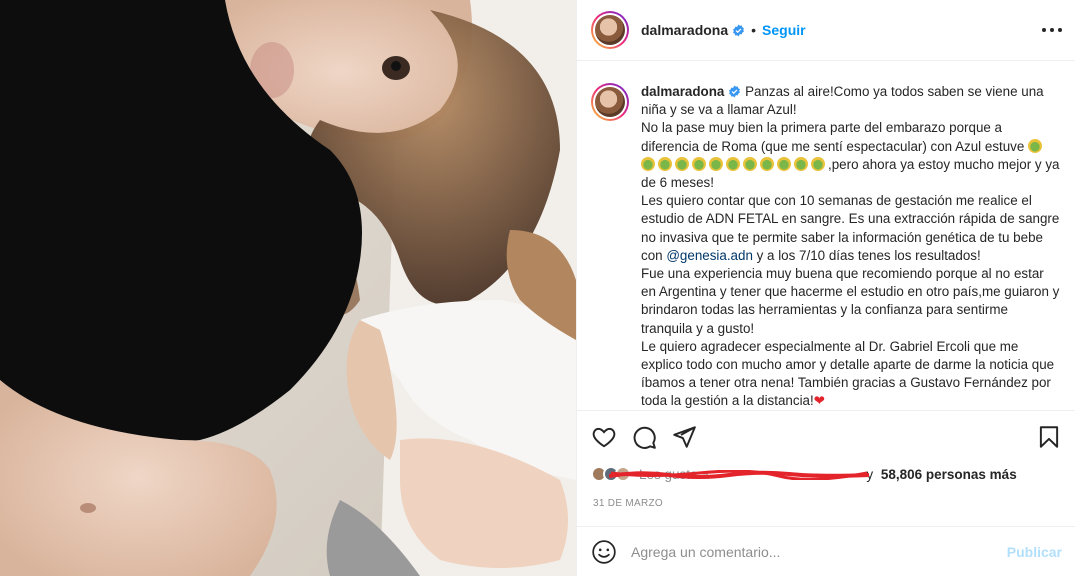 The image size is (1075, 576). What do you see at coordinates (604, 552) in the screenshot?
I see `emoji-icon` at bounding box center [604, 552].